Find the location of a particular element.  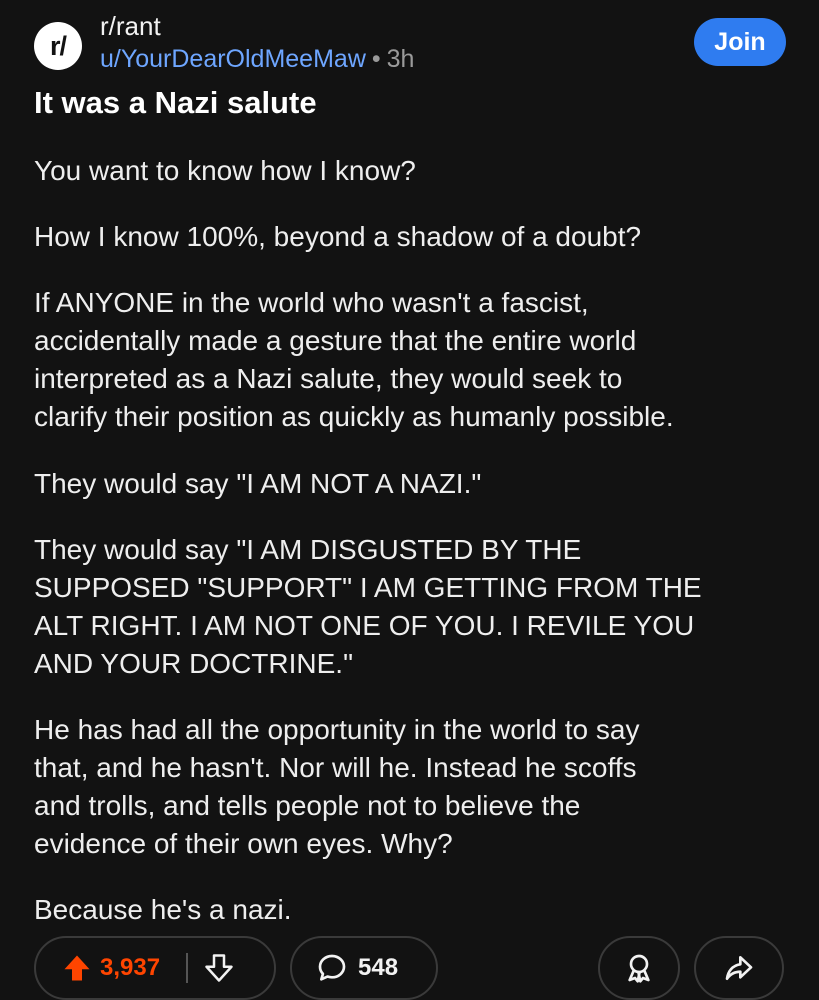

post-action-bar: 3,937 548 is located at coordinates (409, 968).